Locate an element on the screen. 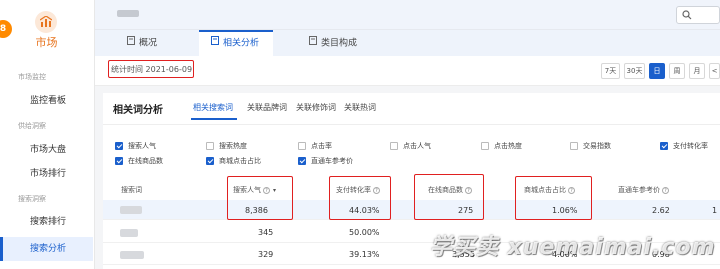 The width and height of the screenshot is (720, 269). col-keyword: 搜索词 is located at coordinates (131, 190).